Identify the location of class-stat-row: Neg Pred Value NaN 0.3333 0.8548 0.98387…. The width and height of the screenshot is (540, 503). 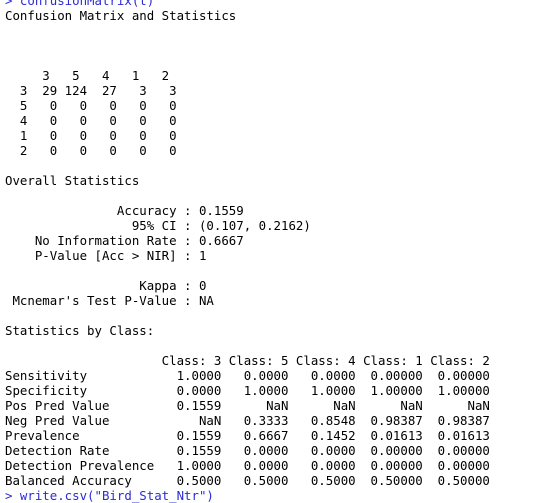
(247, 420).